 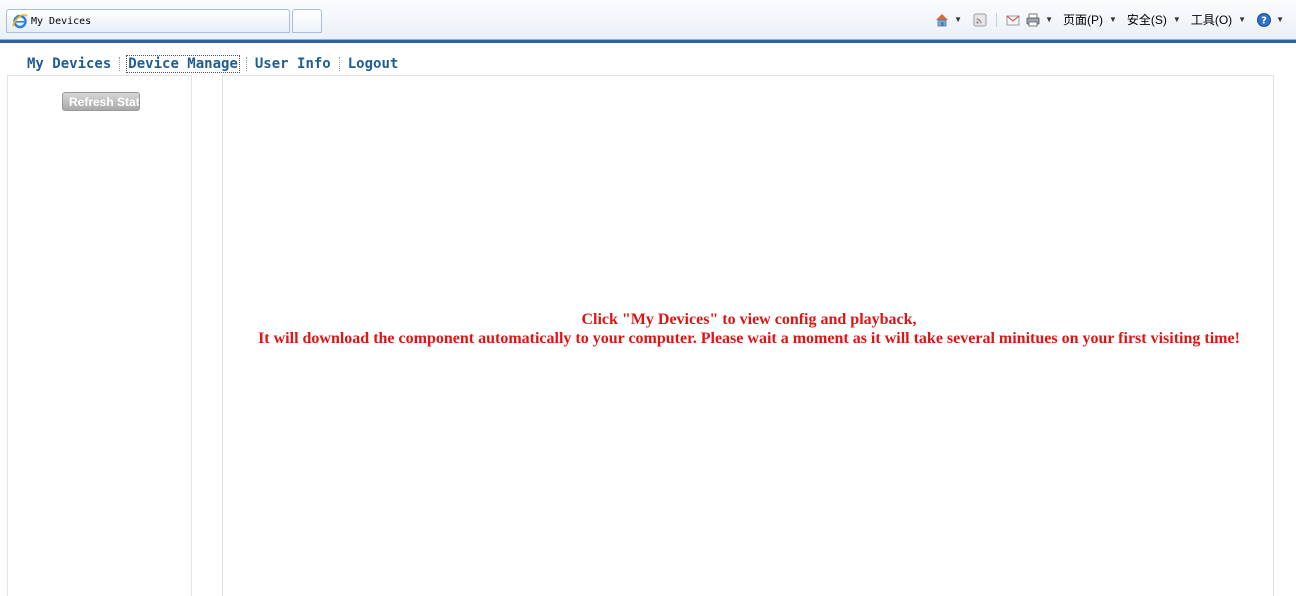 What do you see at coordinates (373, 64) in the screenshot?
I see `nav-item-logout: Logout` at bounding box center [373, 64].